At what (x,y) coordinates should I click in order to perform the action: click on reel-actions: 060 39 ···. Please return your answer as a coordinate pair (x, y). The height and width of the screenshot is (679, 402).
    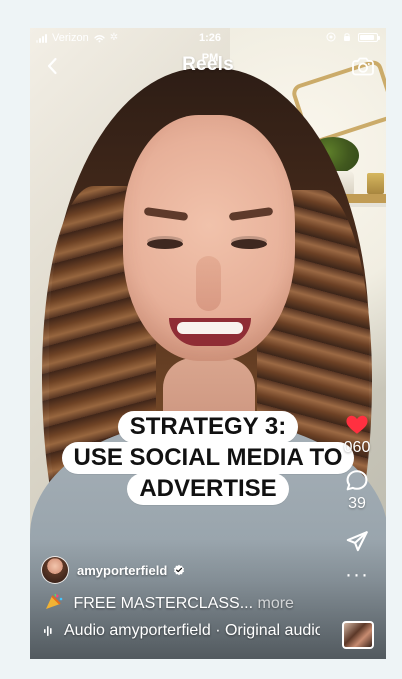
    Looking at the image, I should click on (357, 498).